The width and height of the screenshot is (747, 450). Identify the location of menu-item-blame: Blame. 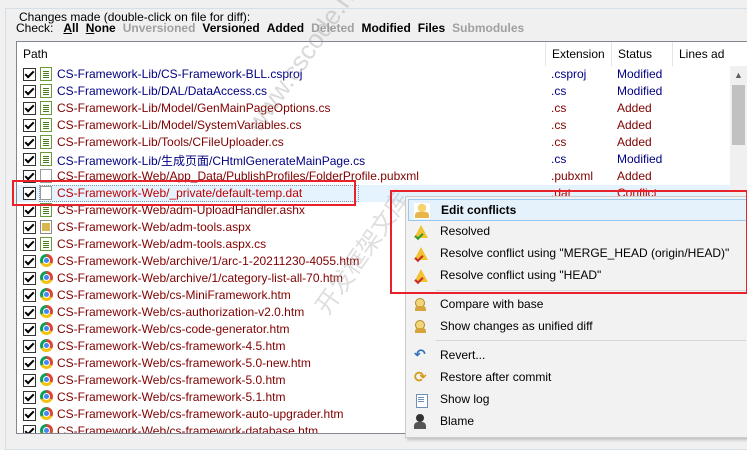
(577, 422).